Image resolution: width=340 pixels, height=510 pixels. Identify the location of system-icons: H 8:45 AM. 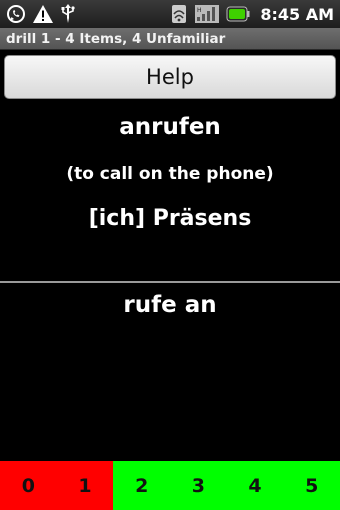
(252, 14).